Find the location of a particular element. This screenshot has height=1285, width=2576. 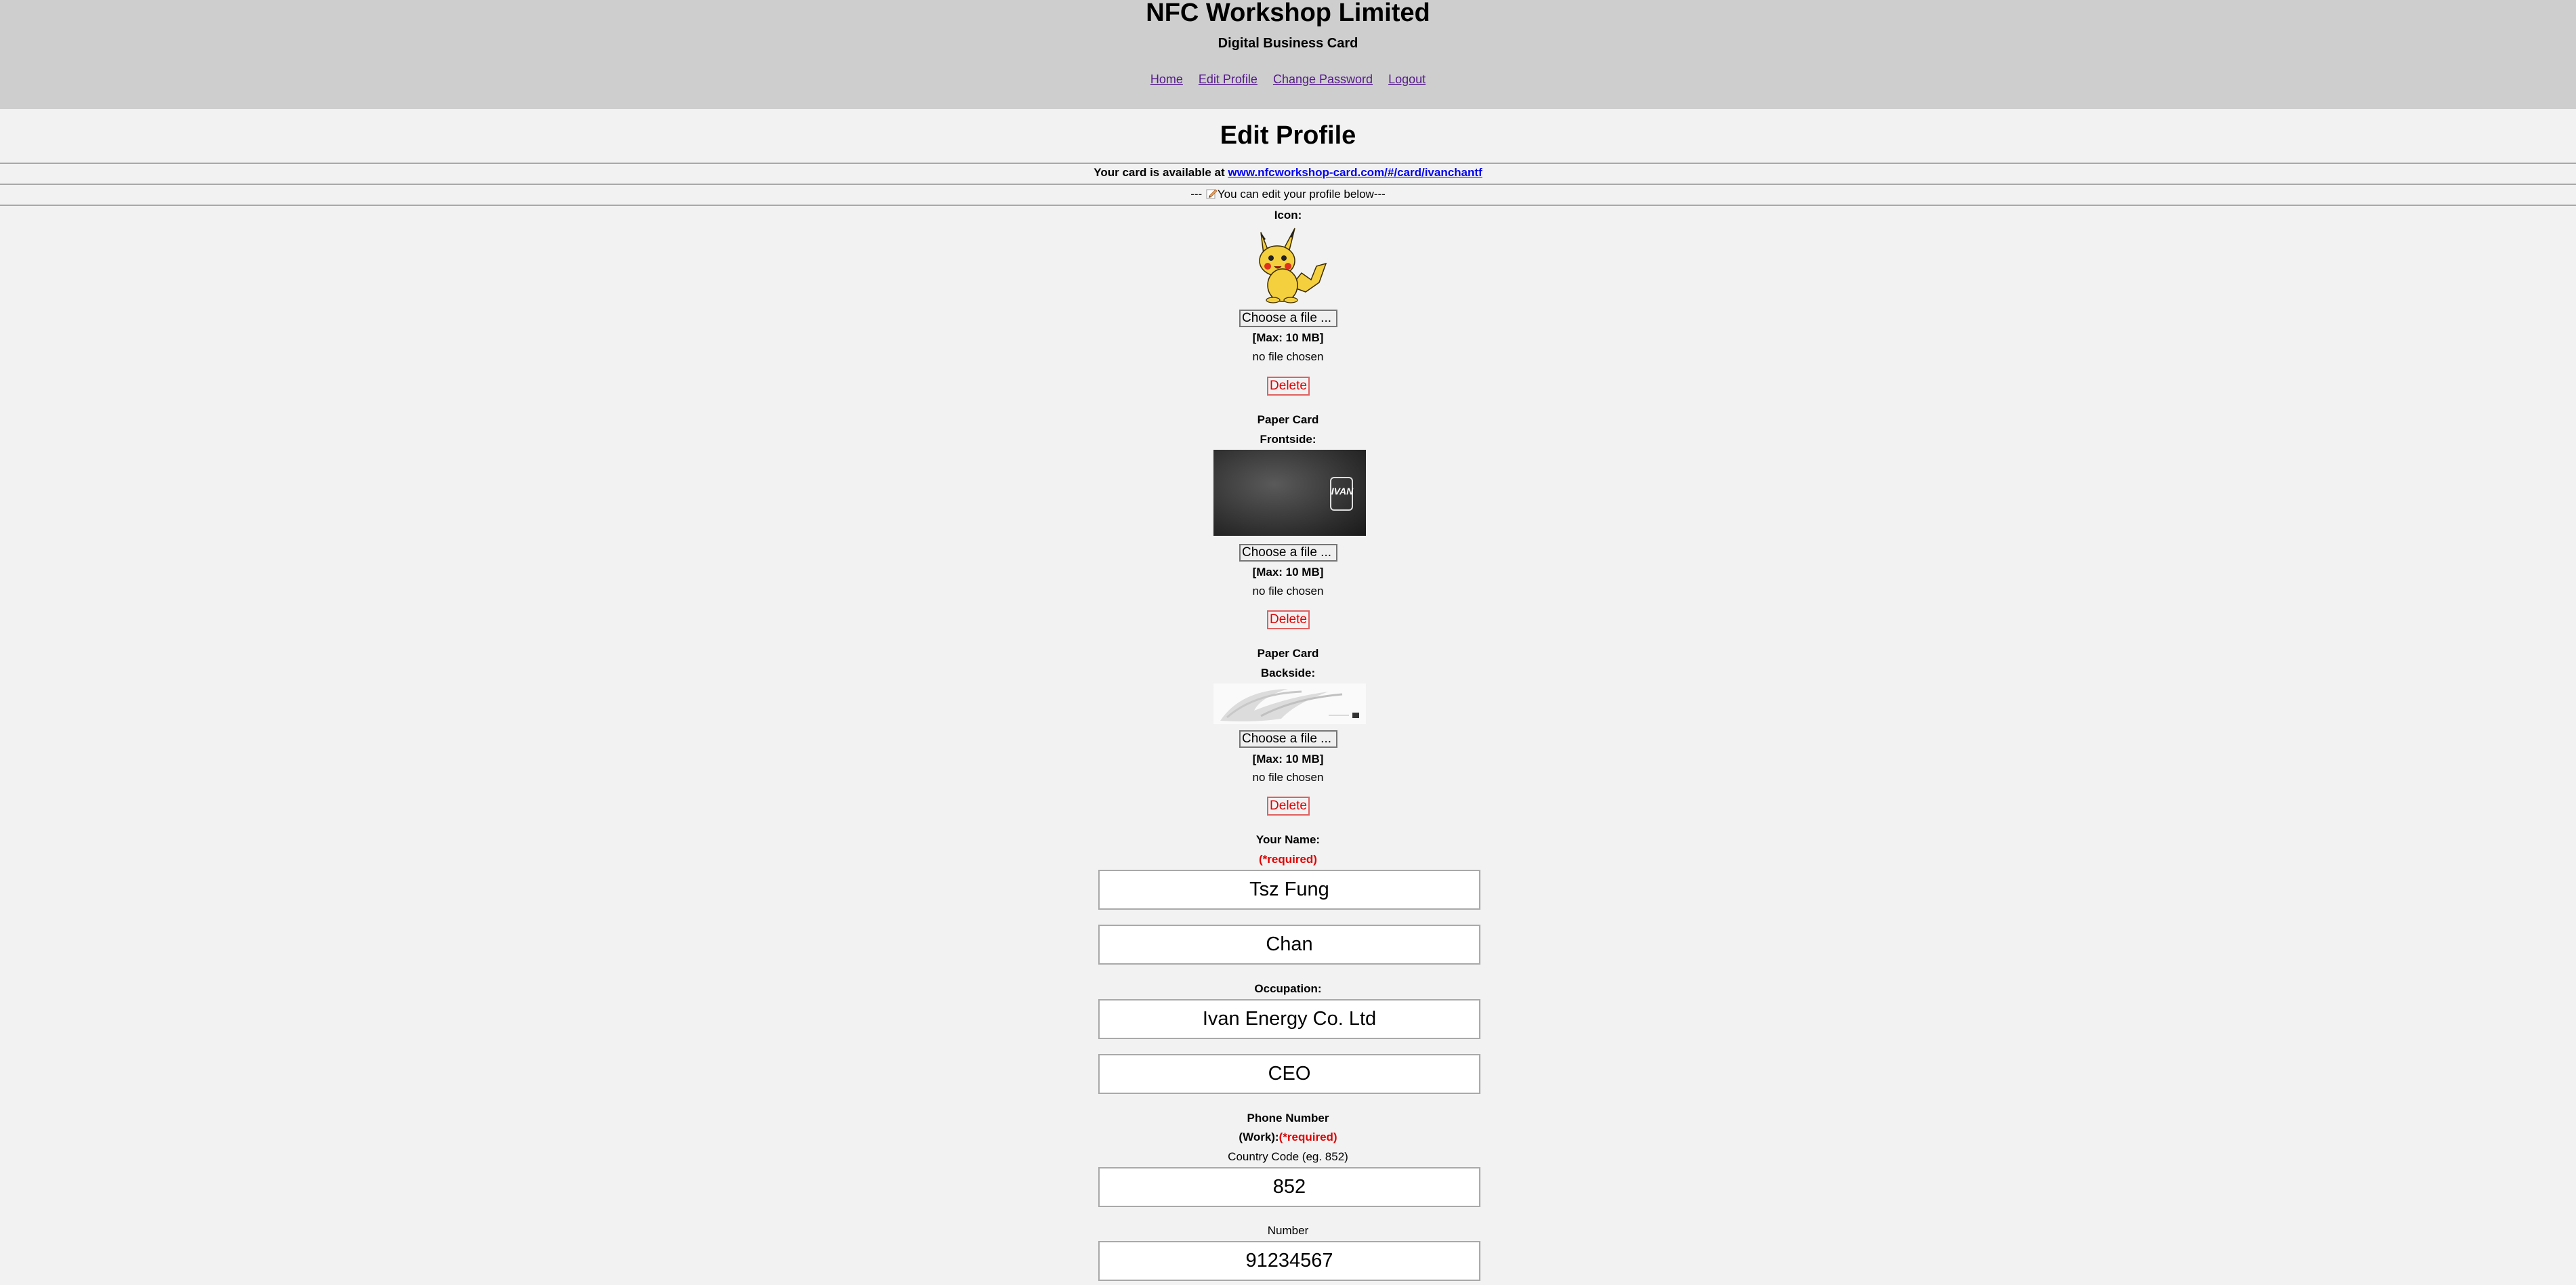

front-max-size: [Max: 10 MB] is located at coordinates (1288, 572).